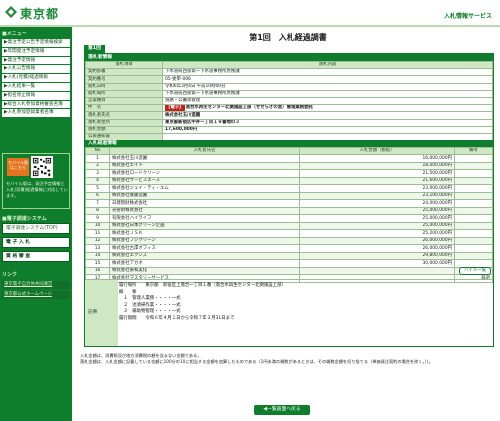 The image size is (500, 421). I want to click on table-row: 16株式会社東和美化辞退, so click(289, 271).